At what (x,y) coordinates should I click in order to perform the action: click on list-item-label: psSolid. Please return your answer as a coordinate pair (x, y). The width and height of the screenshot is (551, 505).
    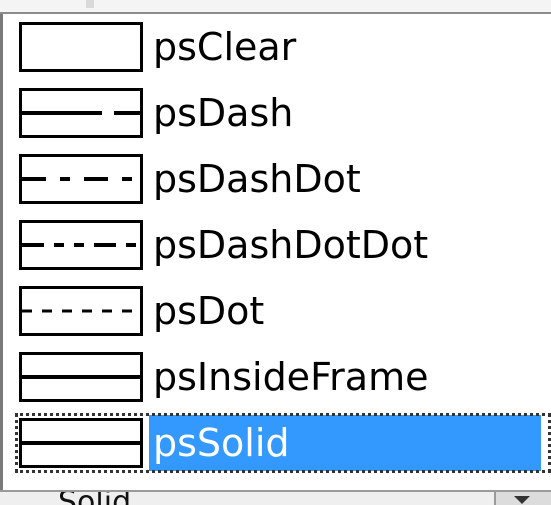
    Looking at the image, I should click on (345, 443).